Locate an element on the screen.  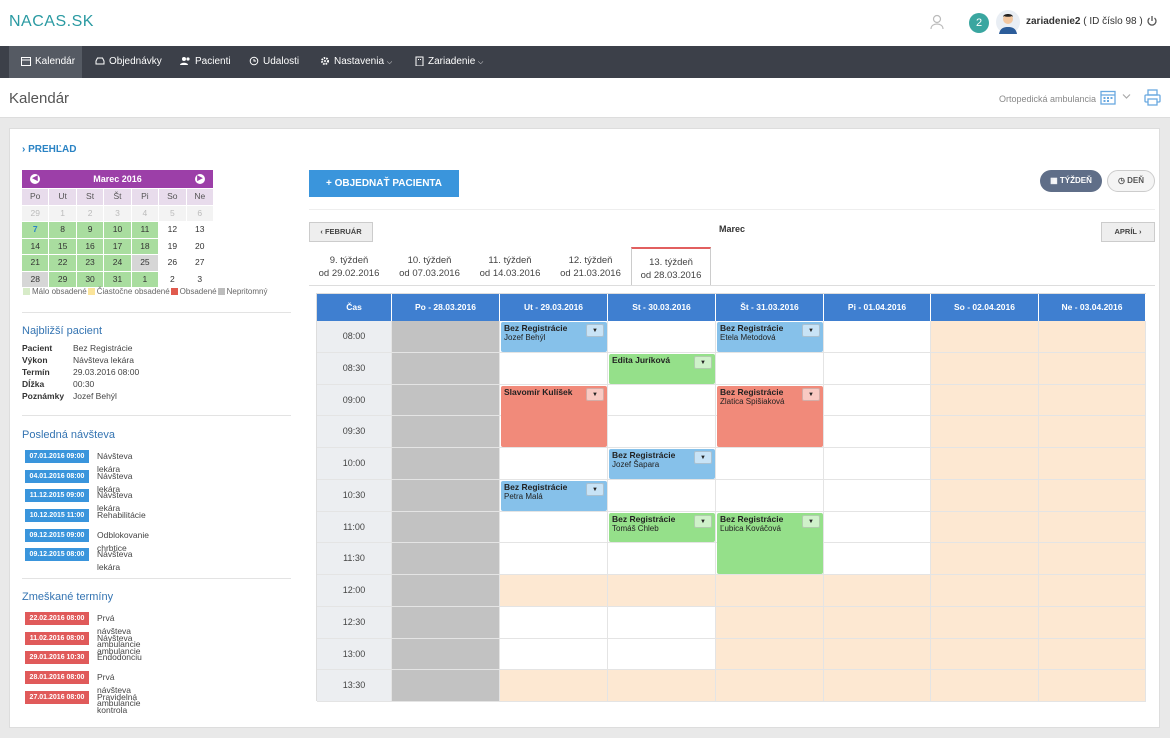
day-view-button: ◷ DEŇ is located at coordinates (1131, 181).